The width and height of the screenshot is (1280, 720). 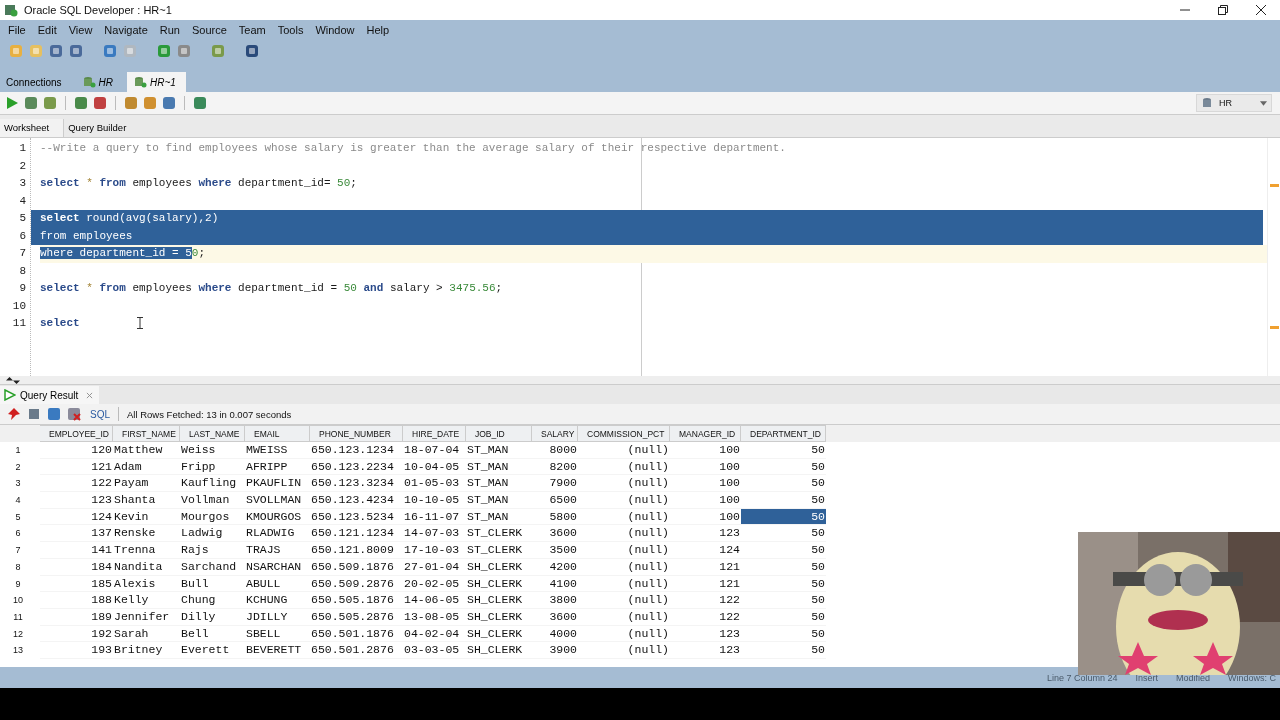 I want to click on table-cell: Sarah, so click(x=146, y=634).